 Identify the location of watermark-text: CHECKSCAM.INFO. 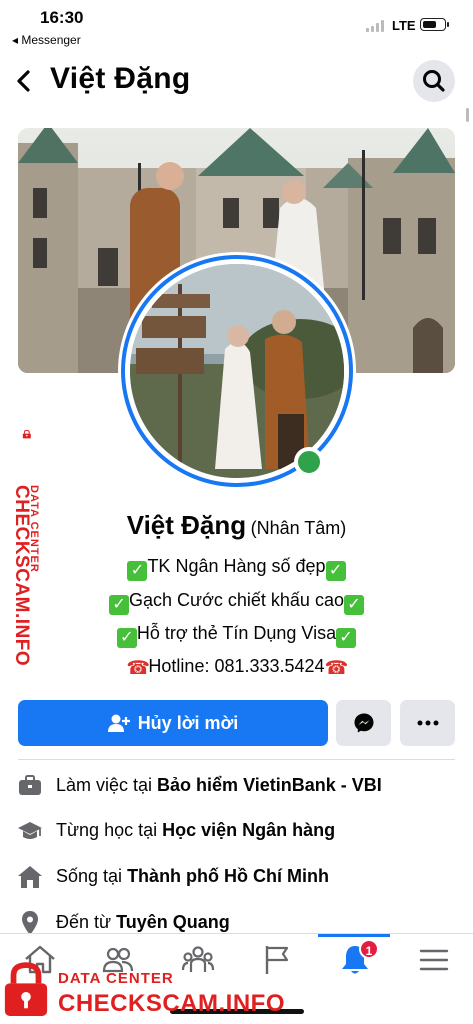
(171, 1003).